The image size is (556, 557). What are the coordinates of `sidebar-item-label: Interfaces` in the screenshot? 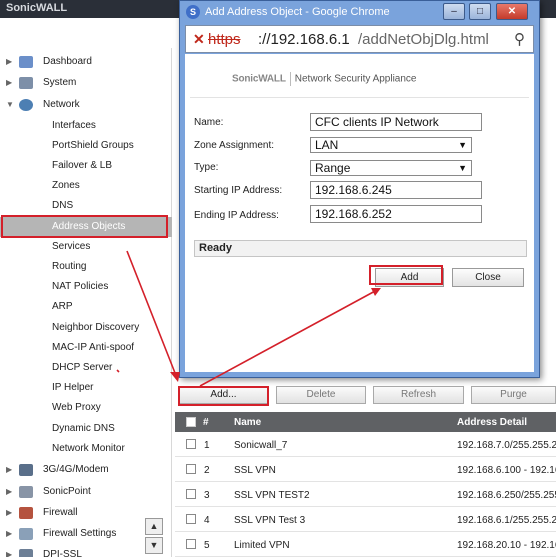 It's located at (74, 125).